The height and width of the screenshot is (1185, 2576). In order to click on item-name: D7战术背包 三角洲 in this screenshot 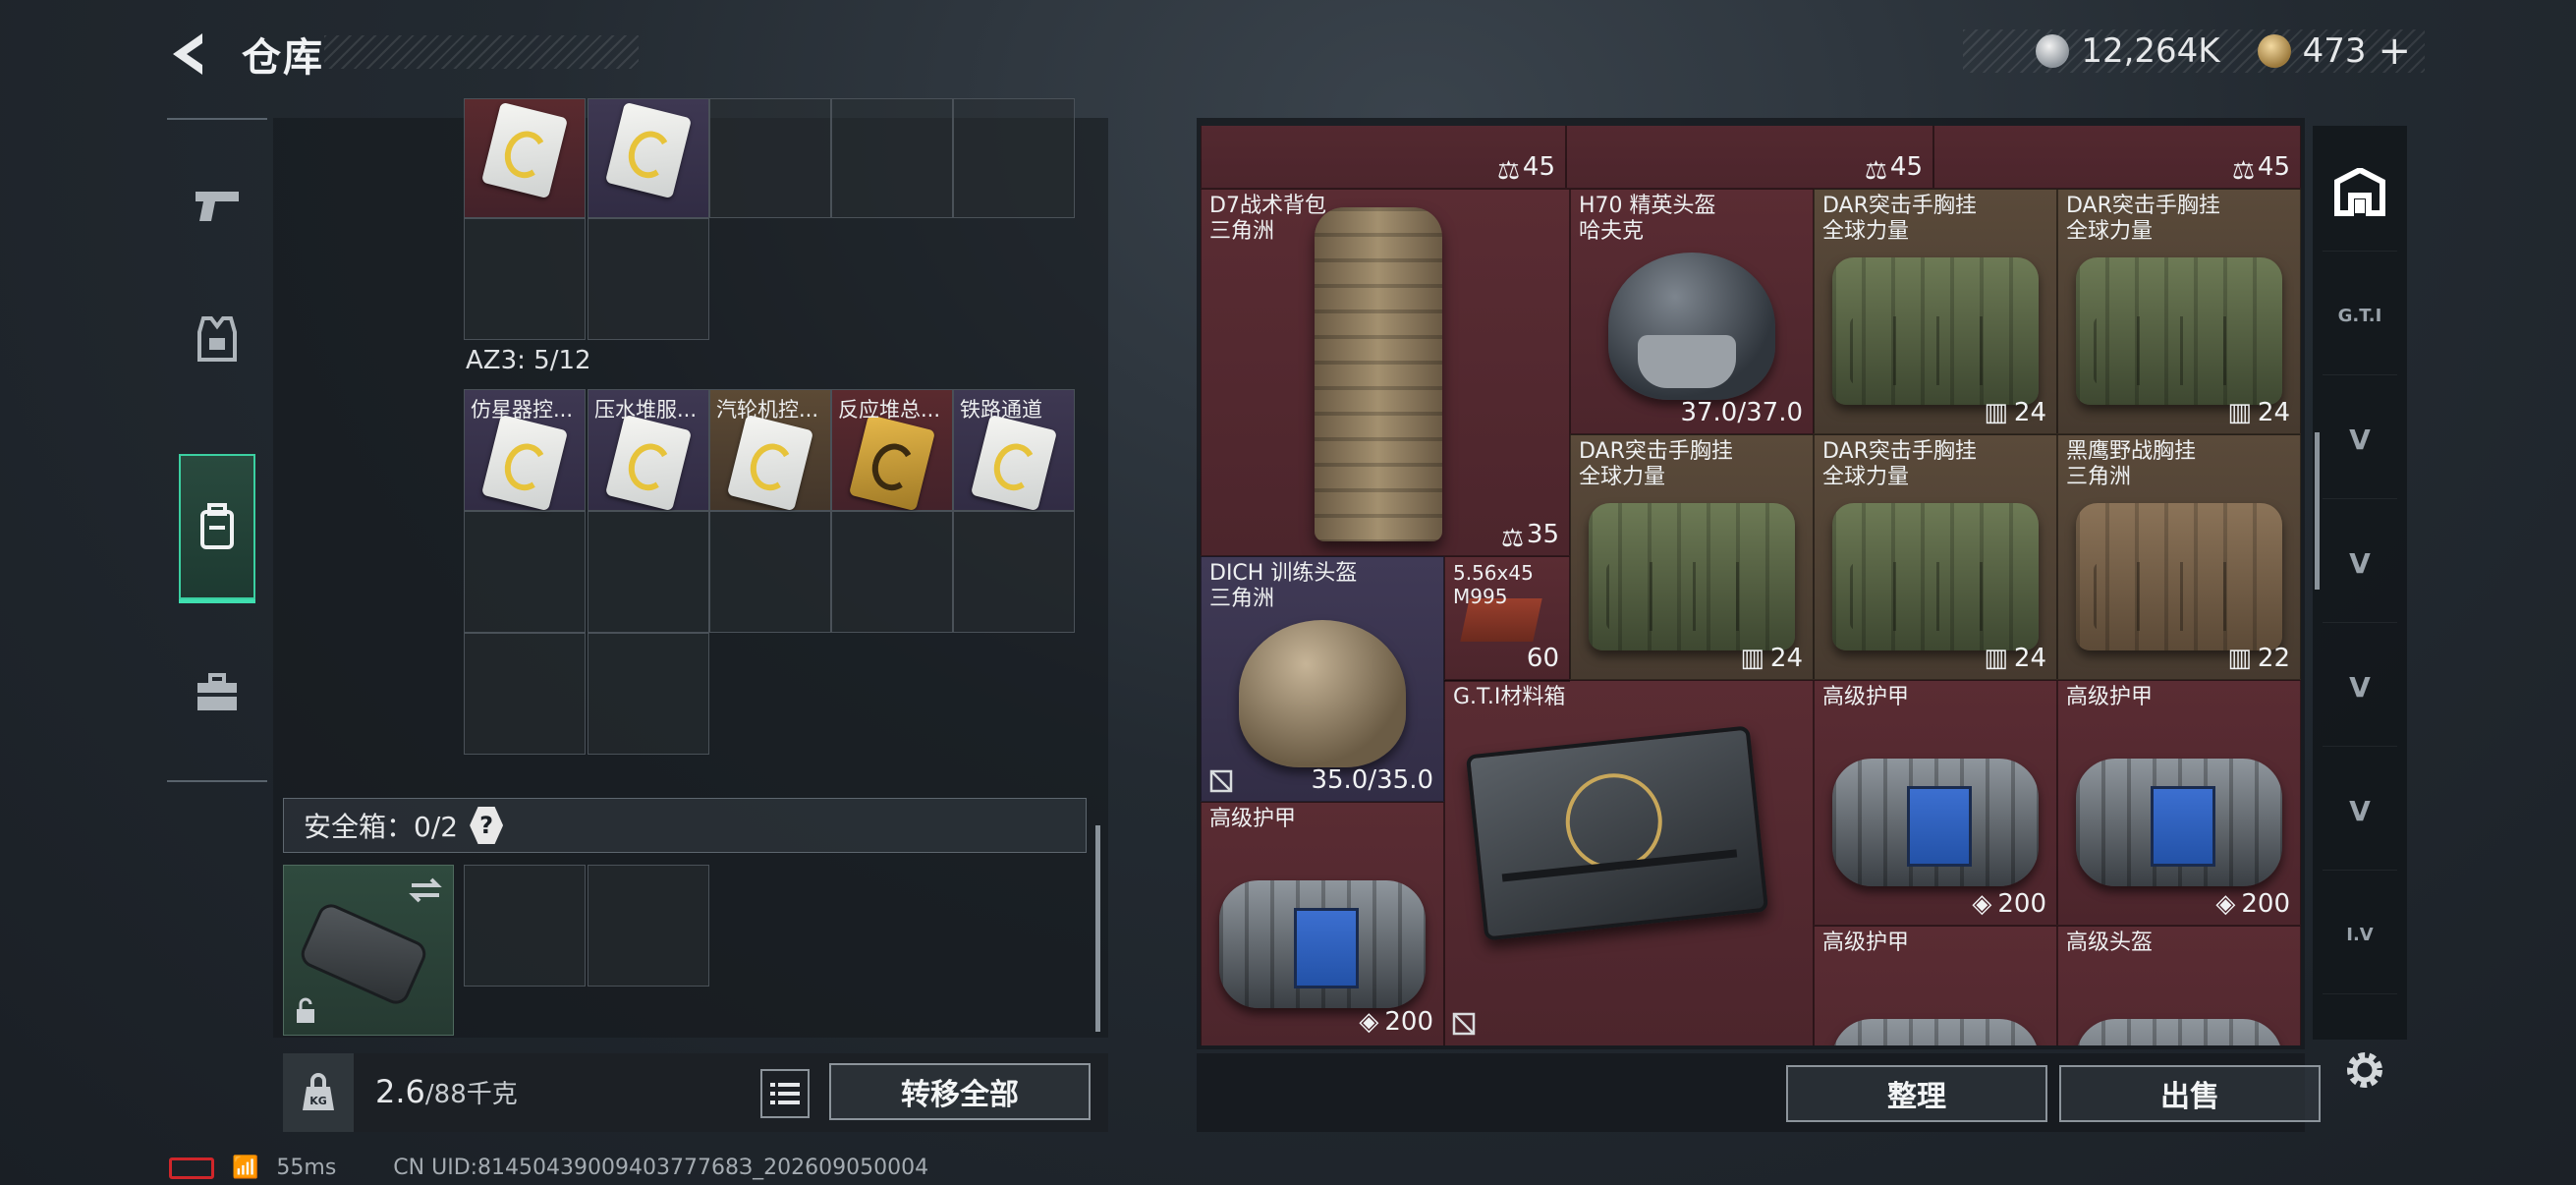, I will do `click(1267, 219)`.